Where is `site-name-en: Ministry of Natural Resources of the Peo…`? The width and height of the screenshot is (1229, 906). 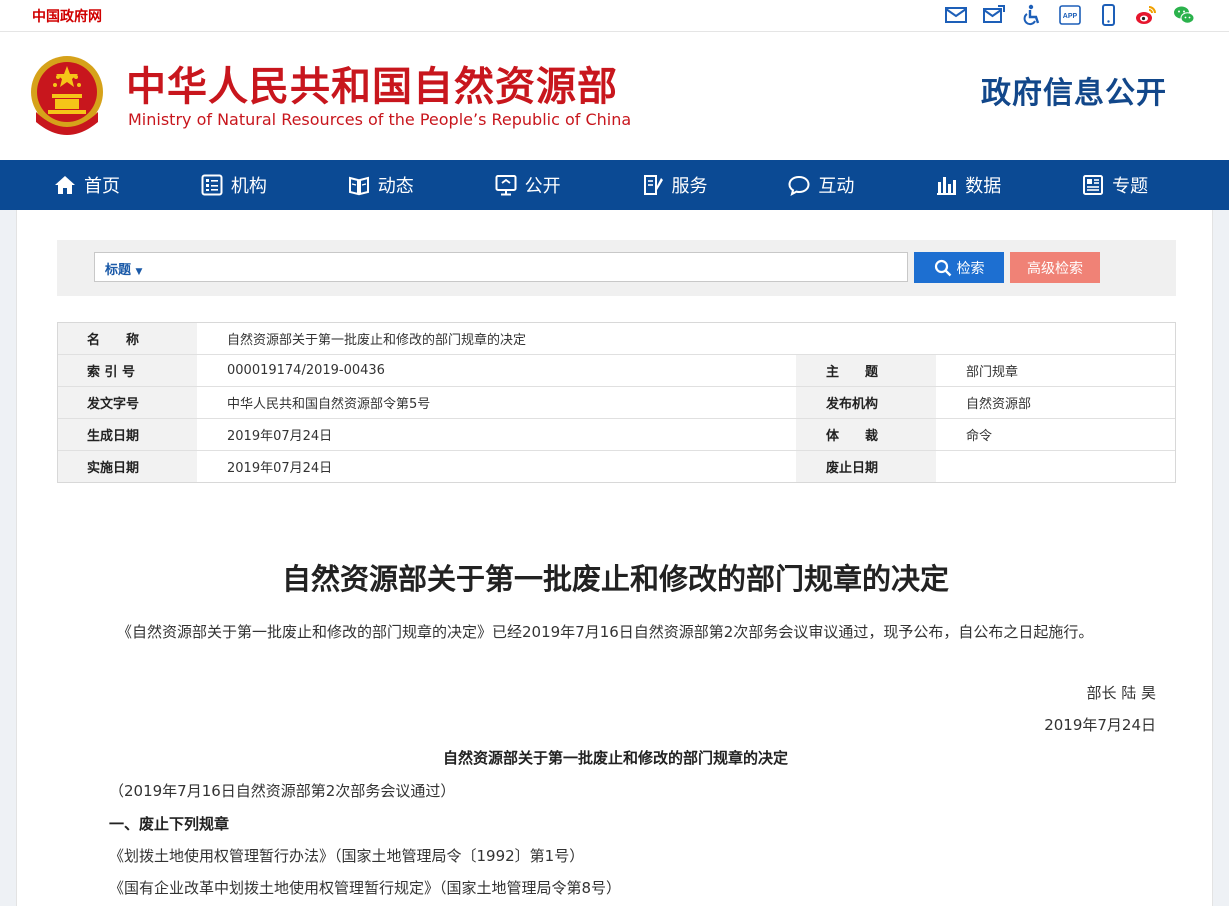 site-name-en: Ministry of Natural Resources of the Peo… is located at coordinates (380, 119).